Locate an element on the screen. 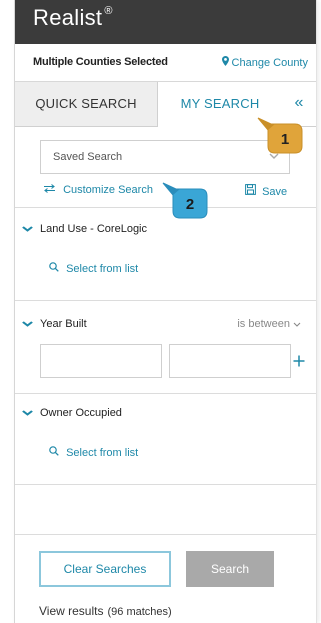  saved-search-dropdown: Saved Search is located at coordinates (165, 157).